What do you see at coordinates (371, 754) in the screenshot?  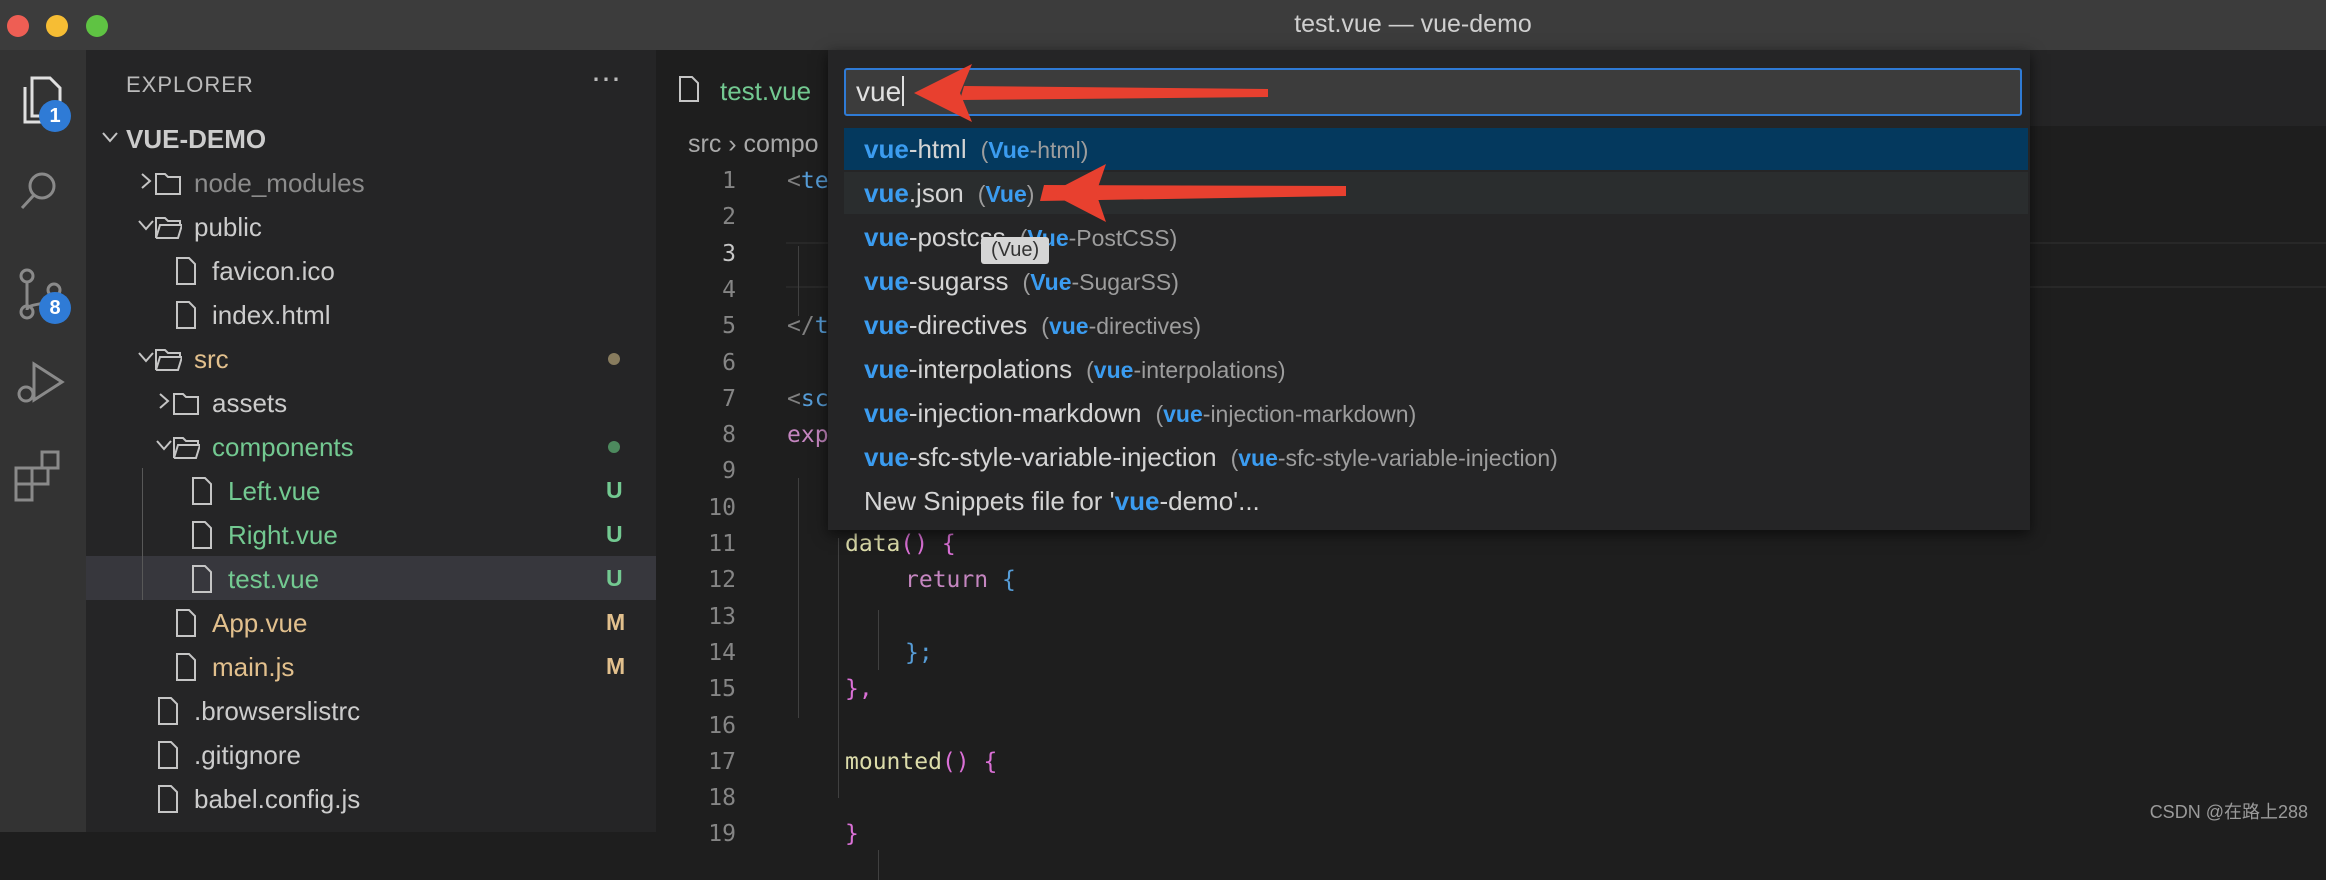 I see `tree-item: .gitignore` at bounding box center [371, 754].